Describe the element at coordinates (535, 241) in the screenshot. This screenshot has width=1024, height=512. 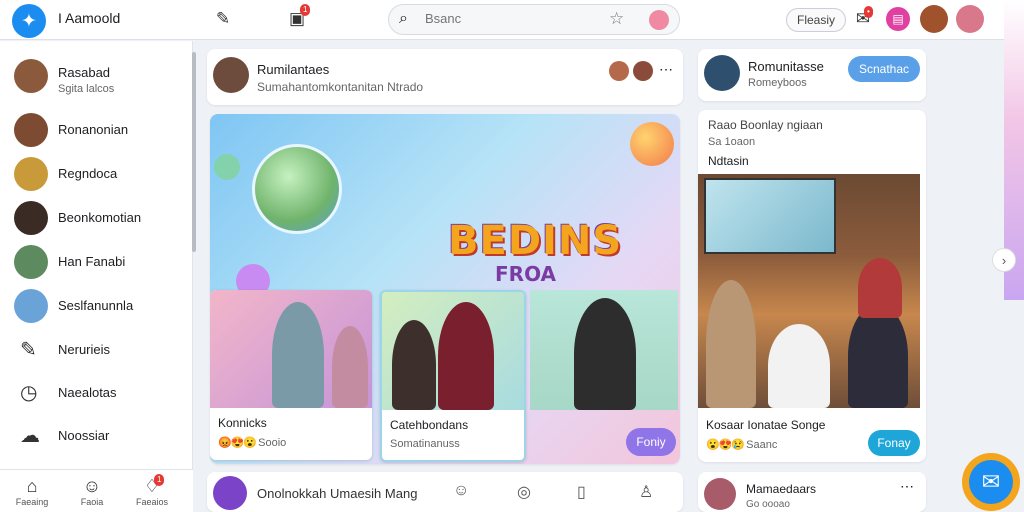
I see `hero-title: BEDINS` at that location.